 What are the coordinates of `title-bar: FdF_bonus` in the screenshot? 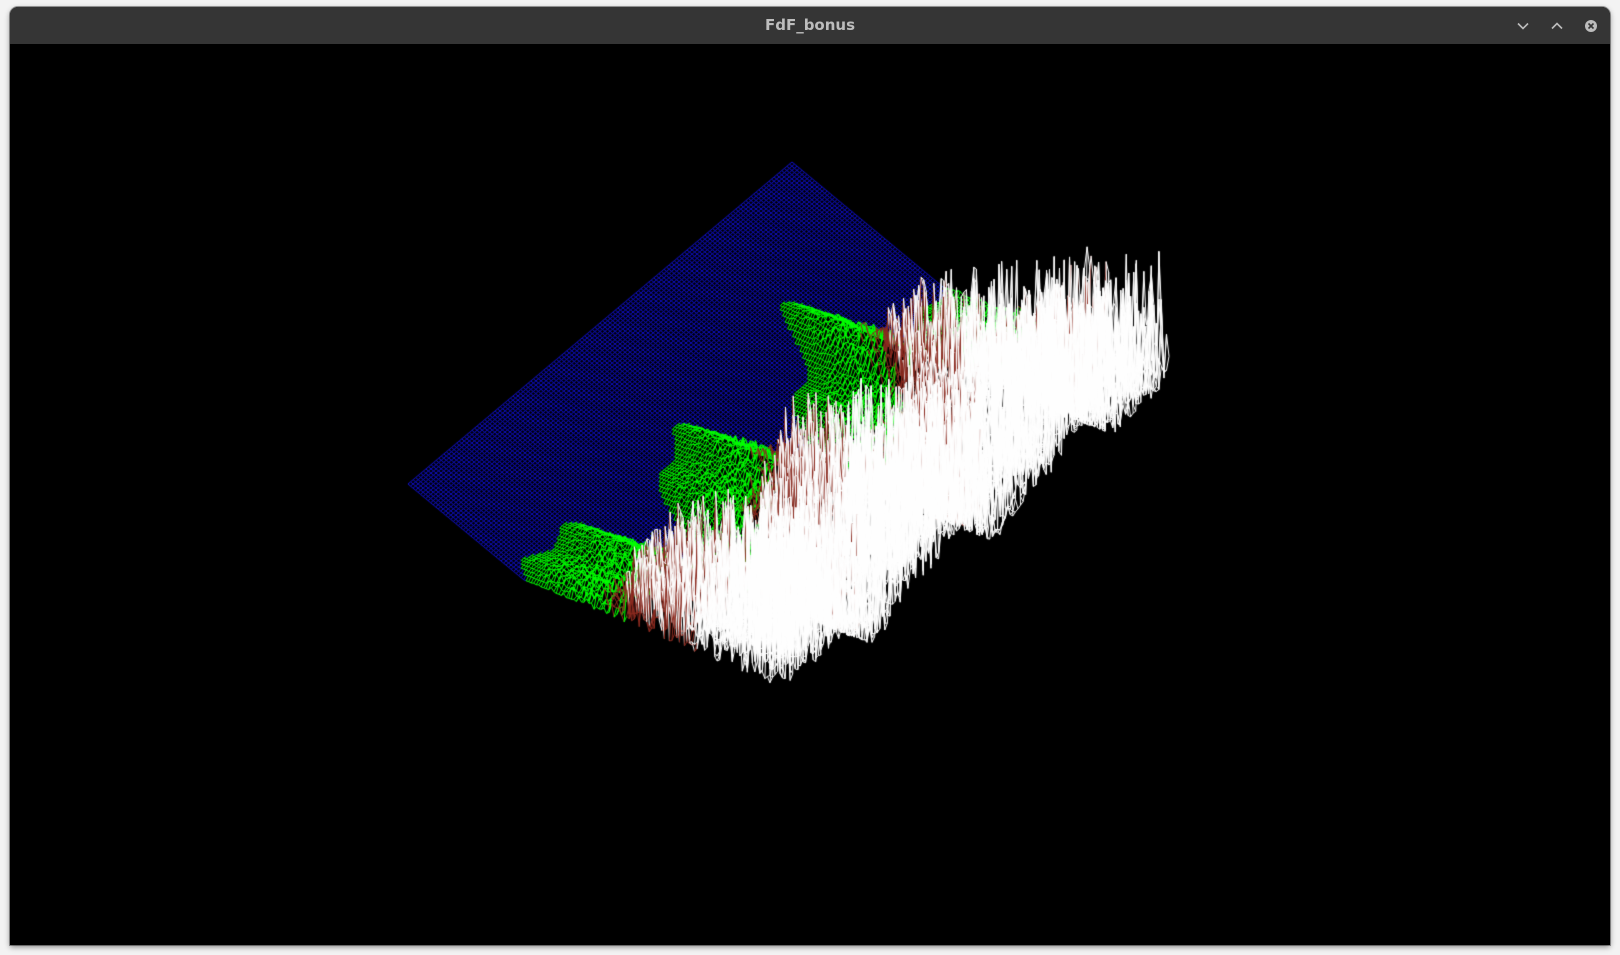 It's located at (810, 26).